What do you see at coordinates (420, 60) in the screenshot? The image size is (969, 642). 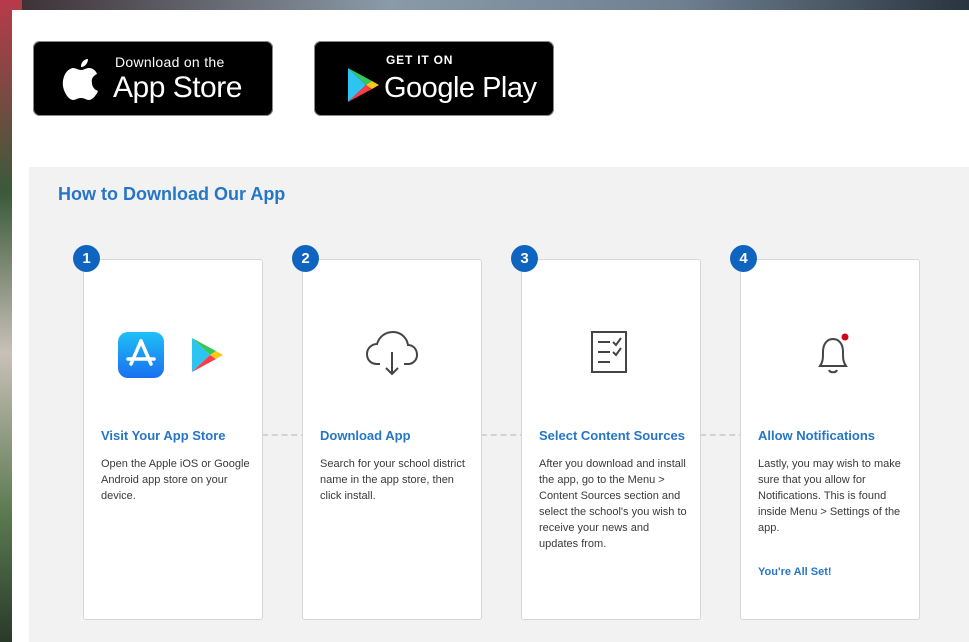 I see `google-play-small-label: GET IT ON` at bounding box center [420, 60].